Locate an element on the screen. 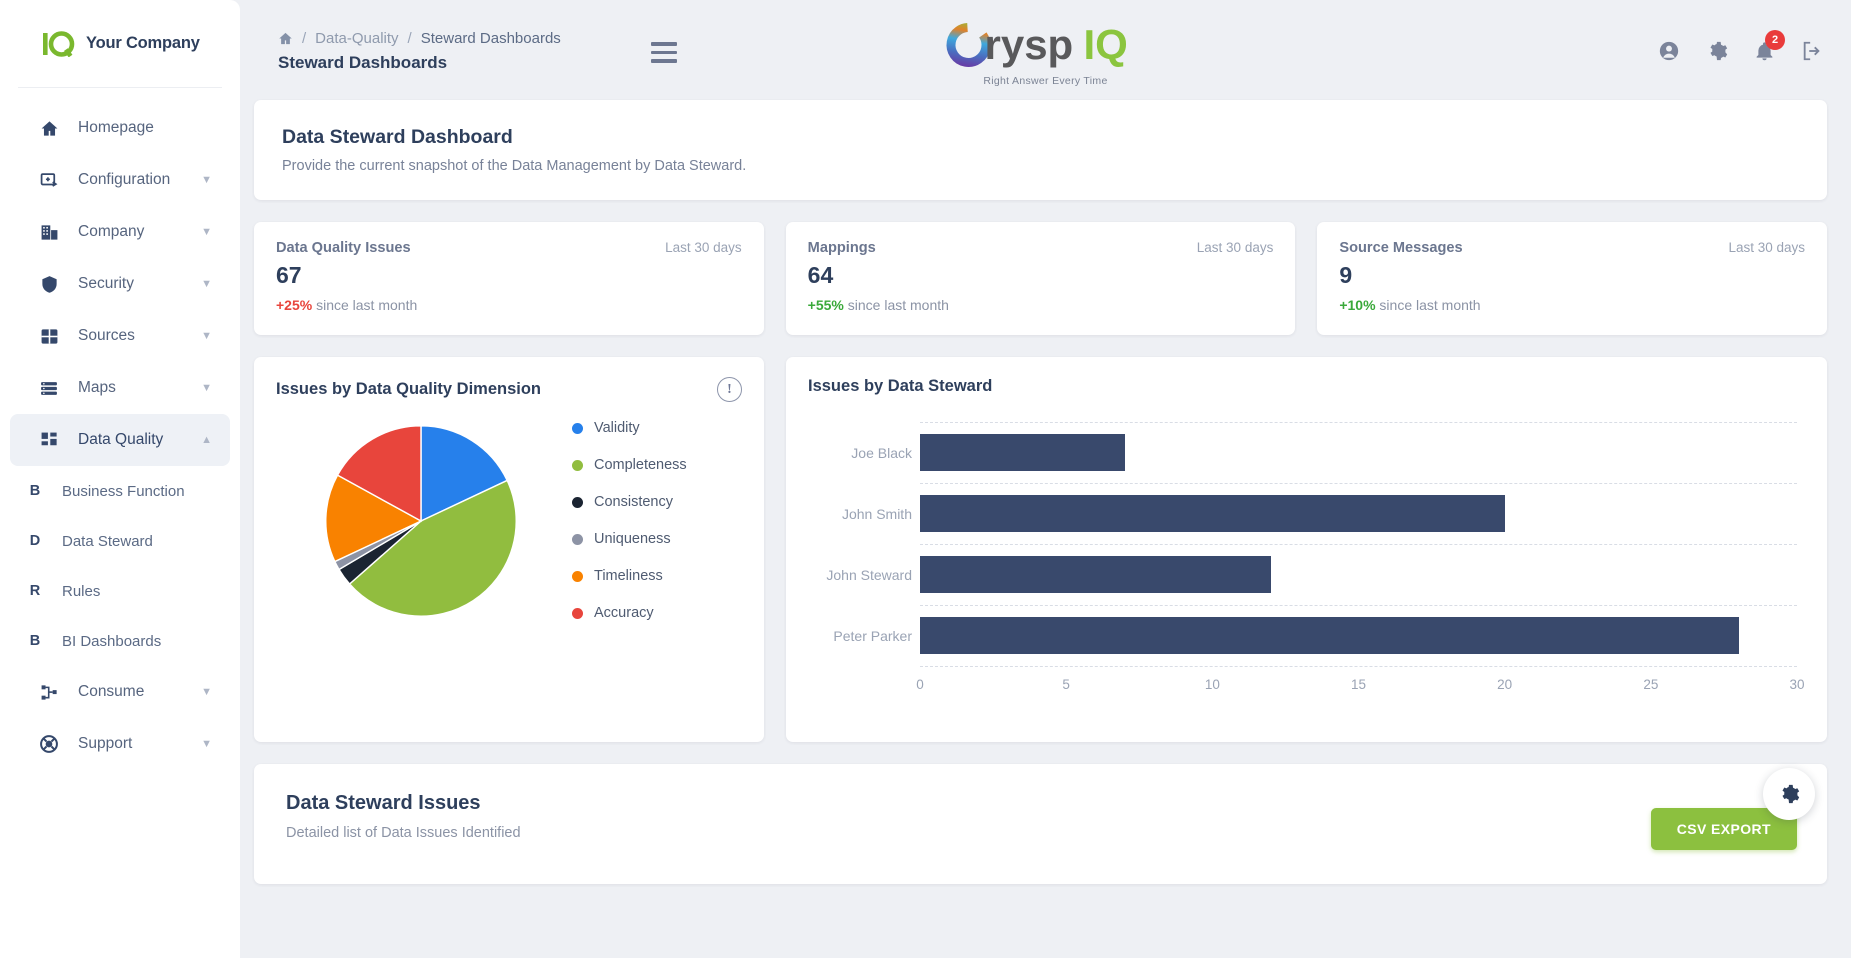 The image size is (1851, 958). settings-gear-icon is located at coordinates (1717, 51).